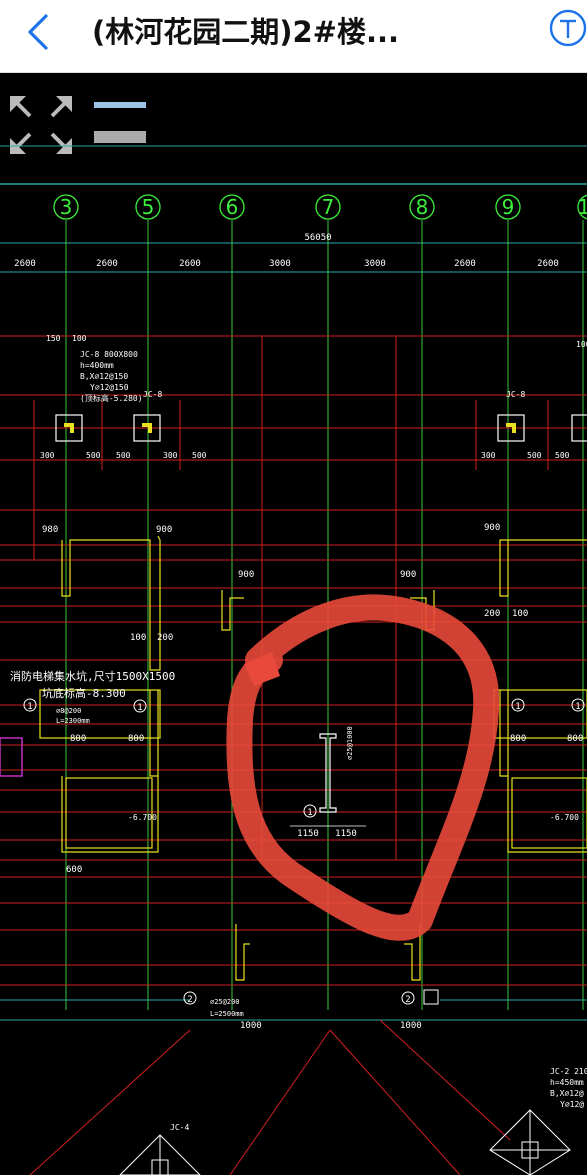 The image size is (587, 1175). I want to click on svg-text: ⌀25@1000, so click(350, 743).